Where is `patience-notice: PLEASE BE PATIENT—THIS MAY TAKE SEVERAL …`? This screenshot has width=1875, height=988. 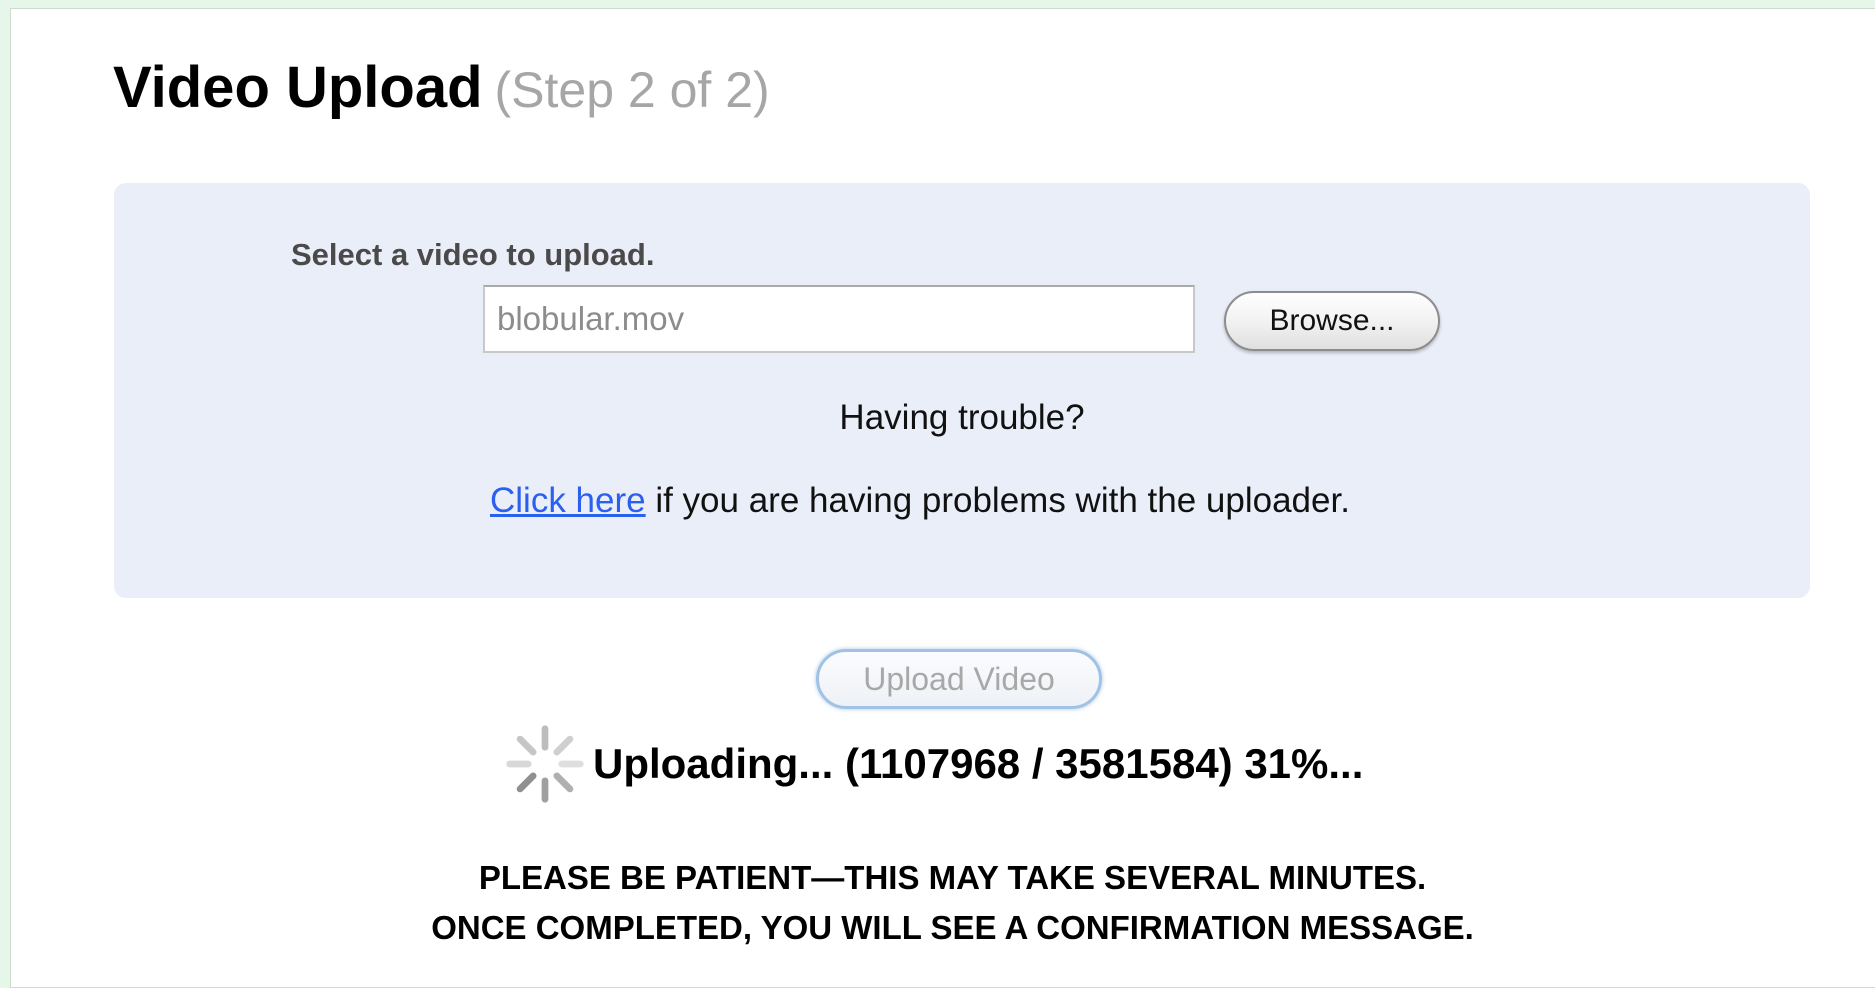 patience-notice: PLEASE BE PATIENT—THIS MAY TAKE SEVERAL … is located at coordinates (952, 877).